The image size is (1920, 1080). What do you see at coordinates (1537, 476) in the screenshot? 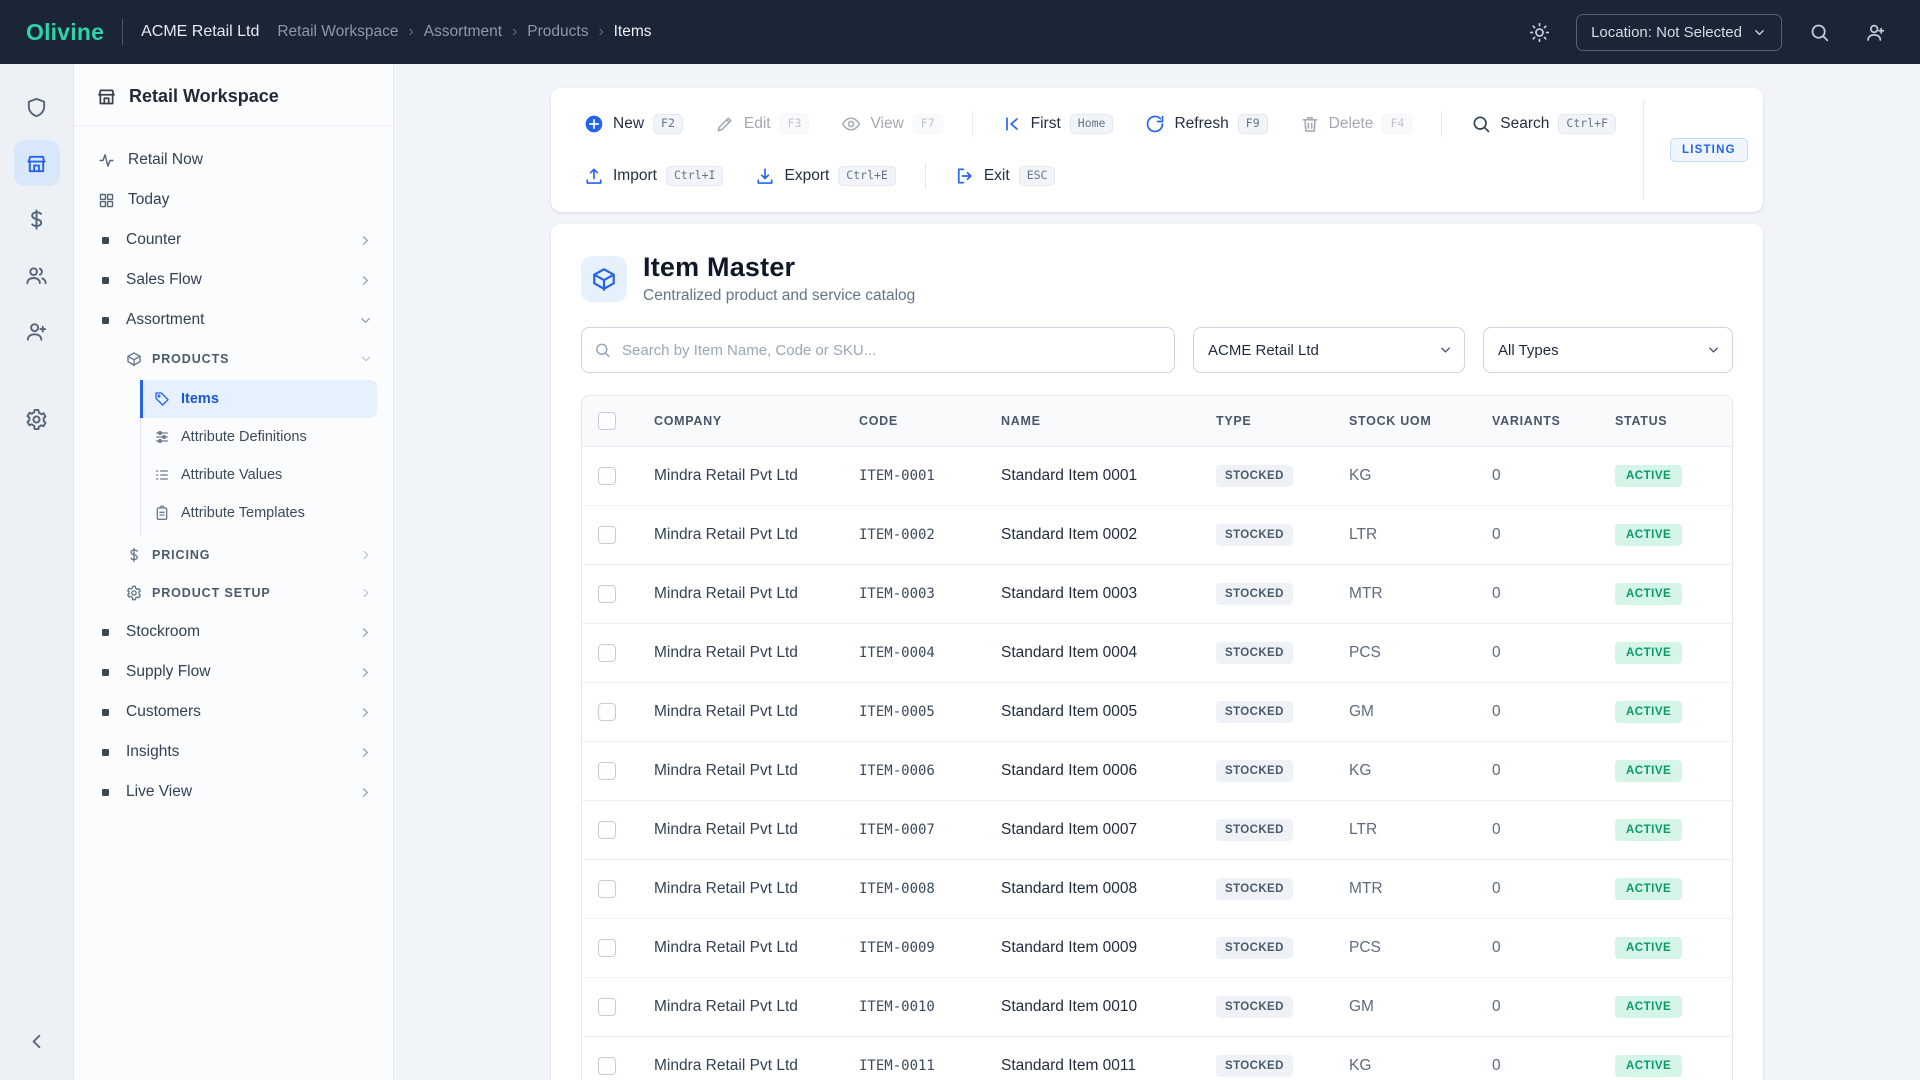
I see `cell-variants: 0` at bounding box center [1537, 476].